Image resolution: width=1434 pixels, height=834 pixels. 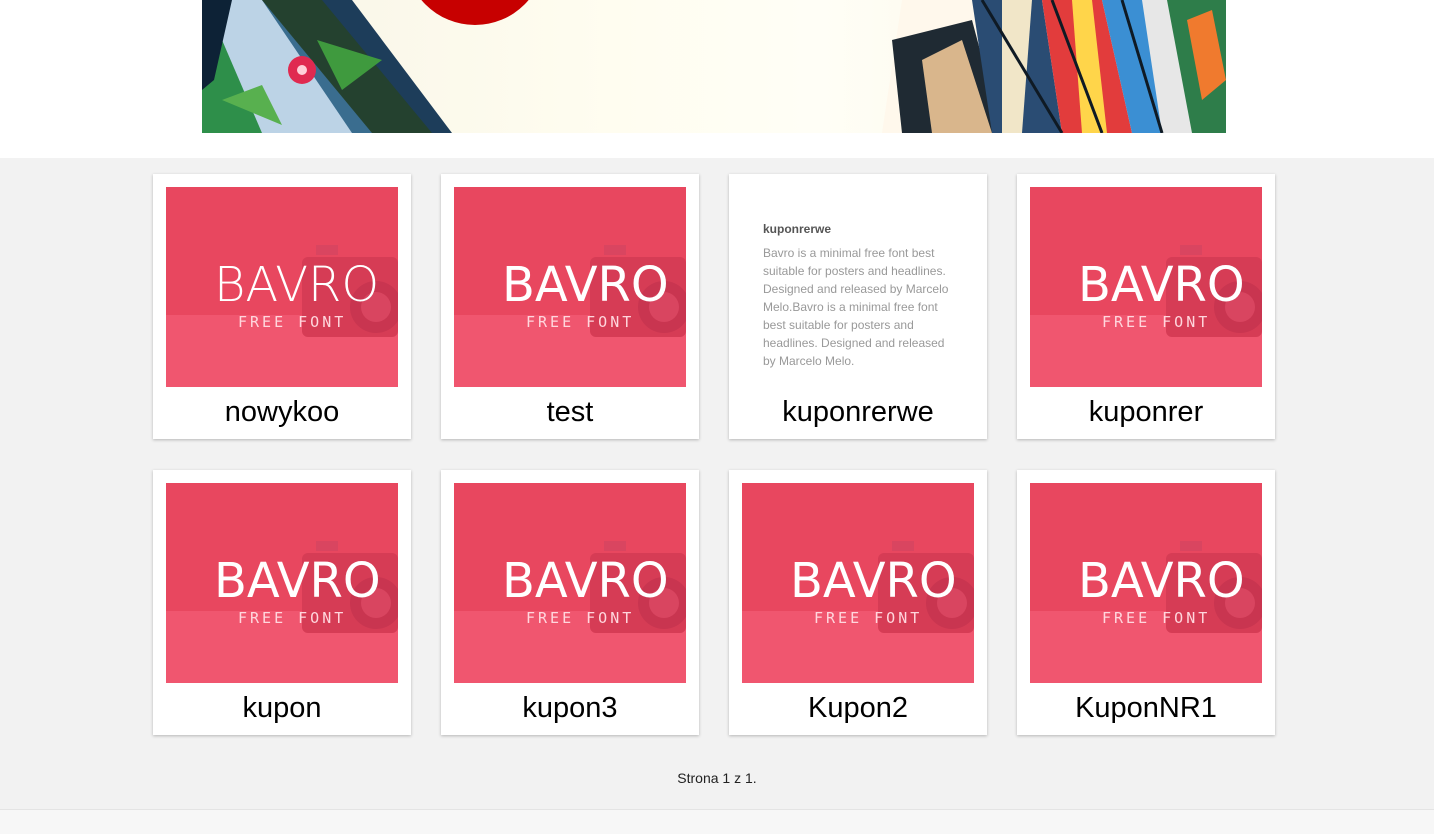 I want to click on coupon-title: kupon, so click(x=282, y=708).